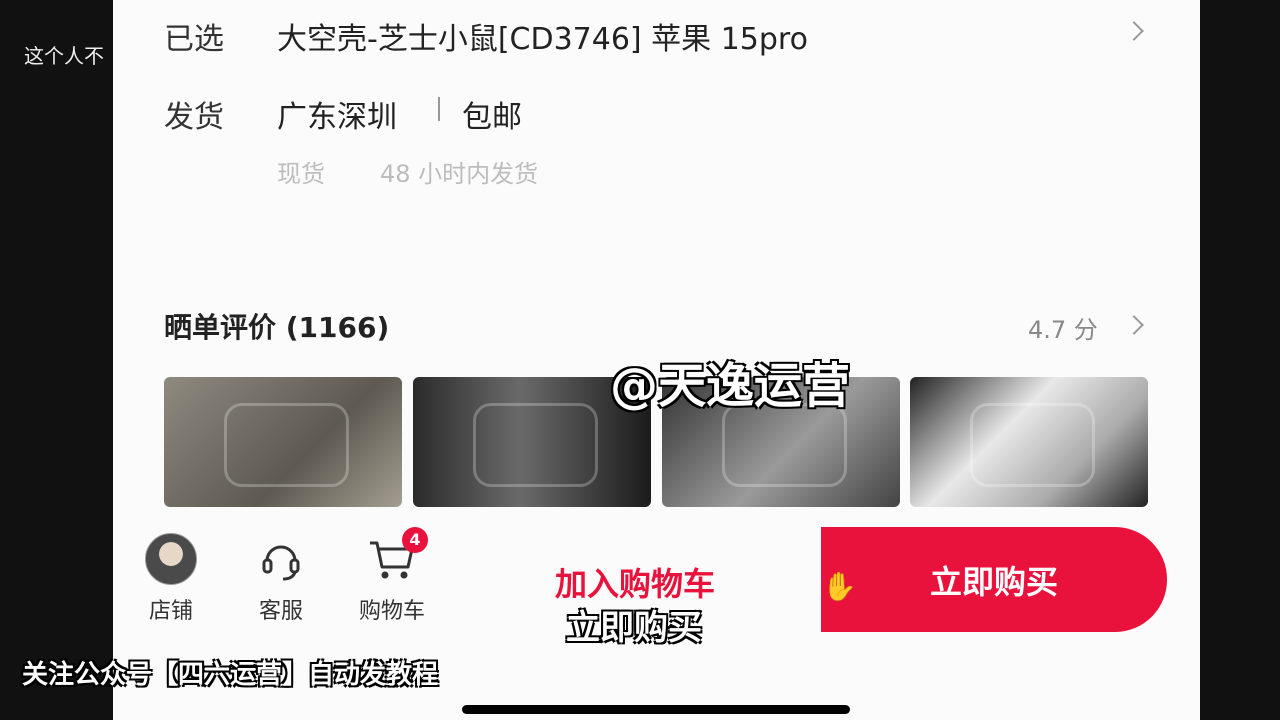 Image resolution: width=1280 pixels, height=720 pixels. Describe the element at coordinates (194, 117) in the screenshot. I see `shipping-label: 发货` at that location.